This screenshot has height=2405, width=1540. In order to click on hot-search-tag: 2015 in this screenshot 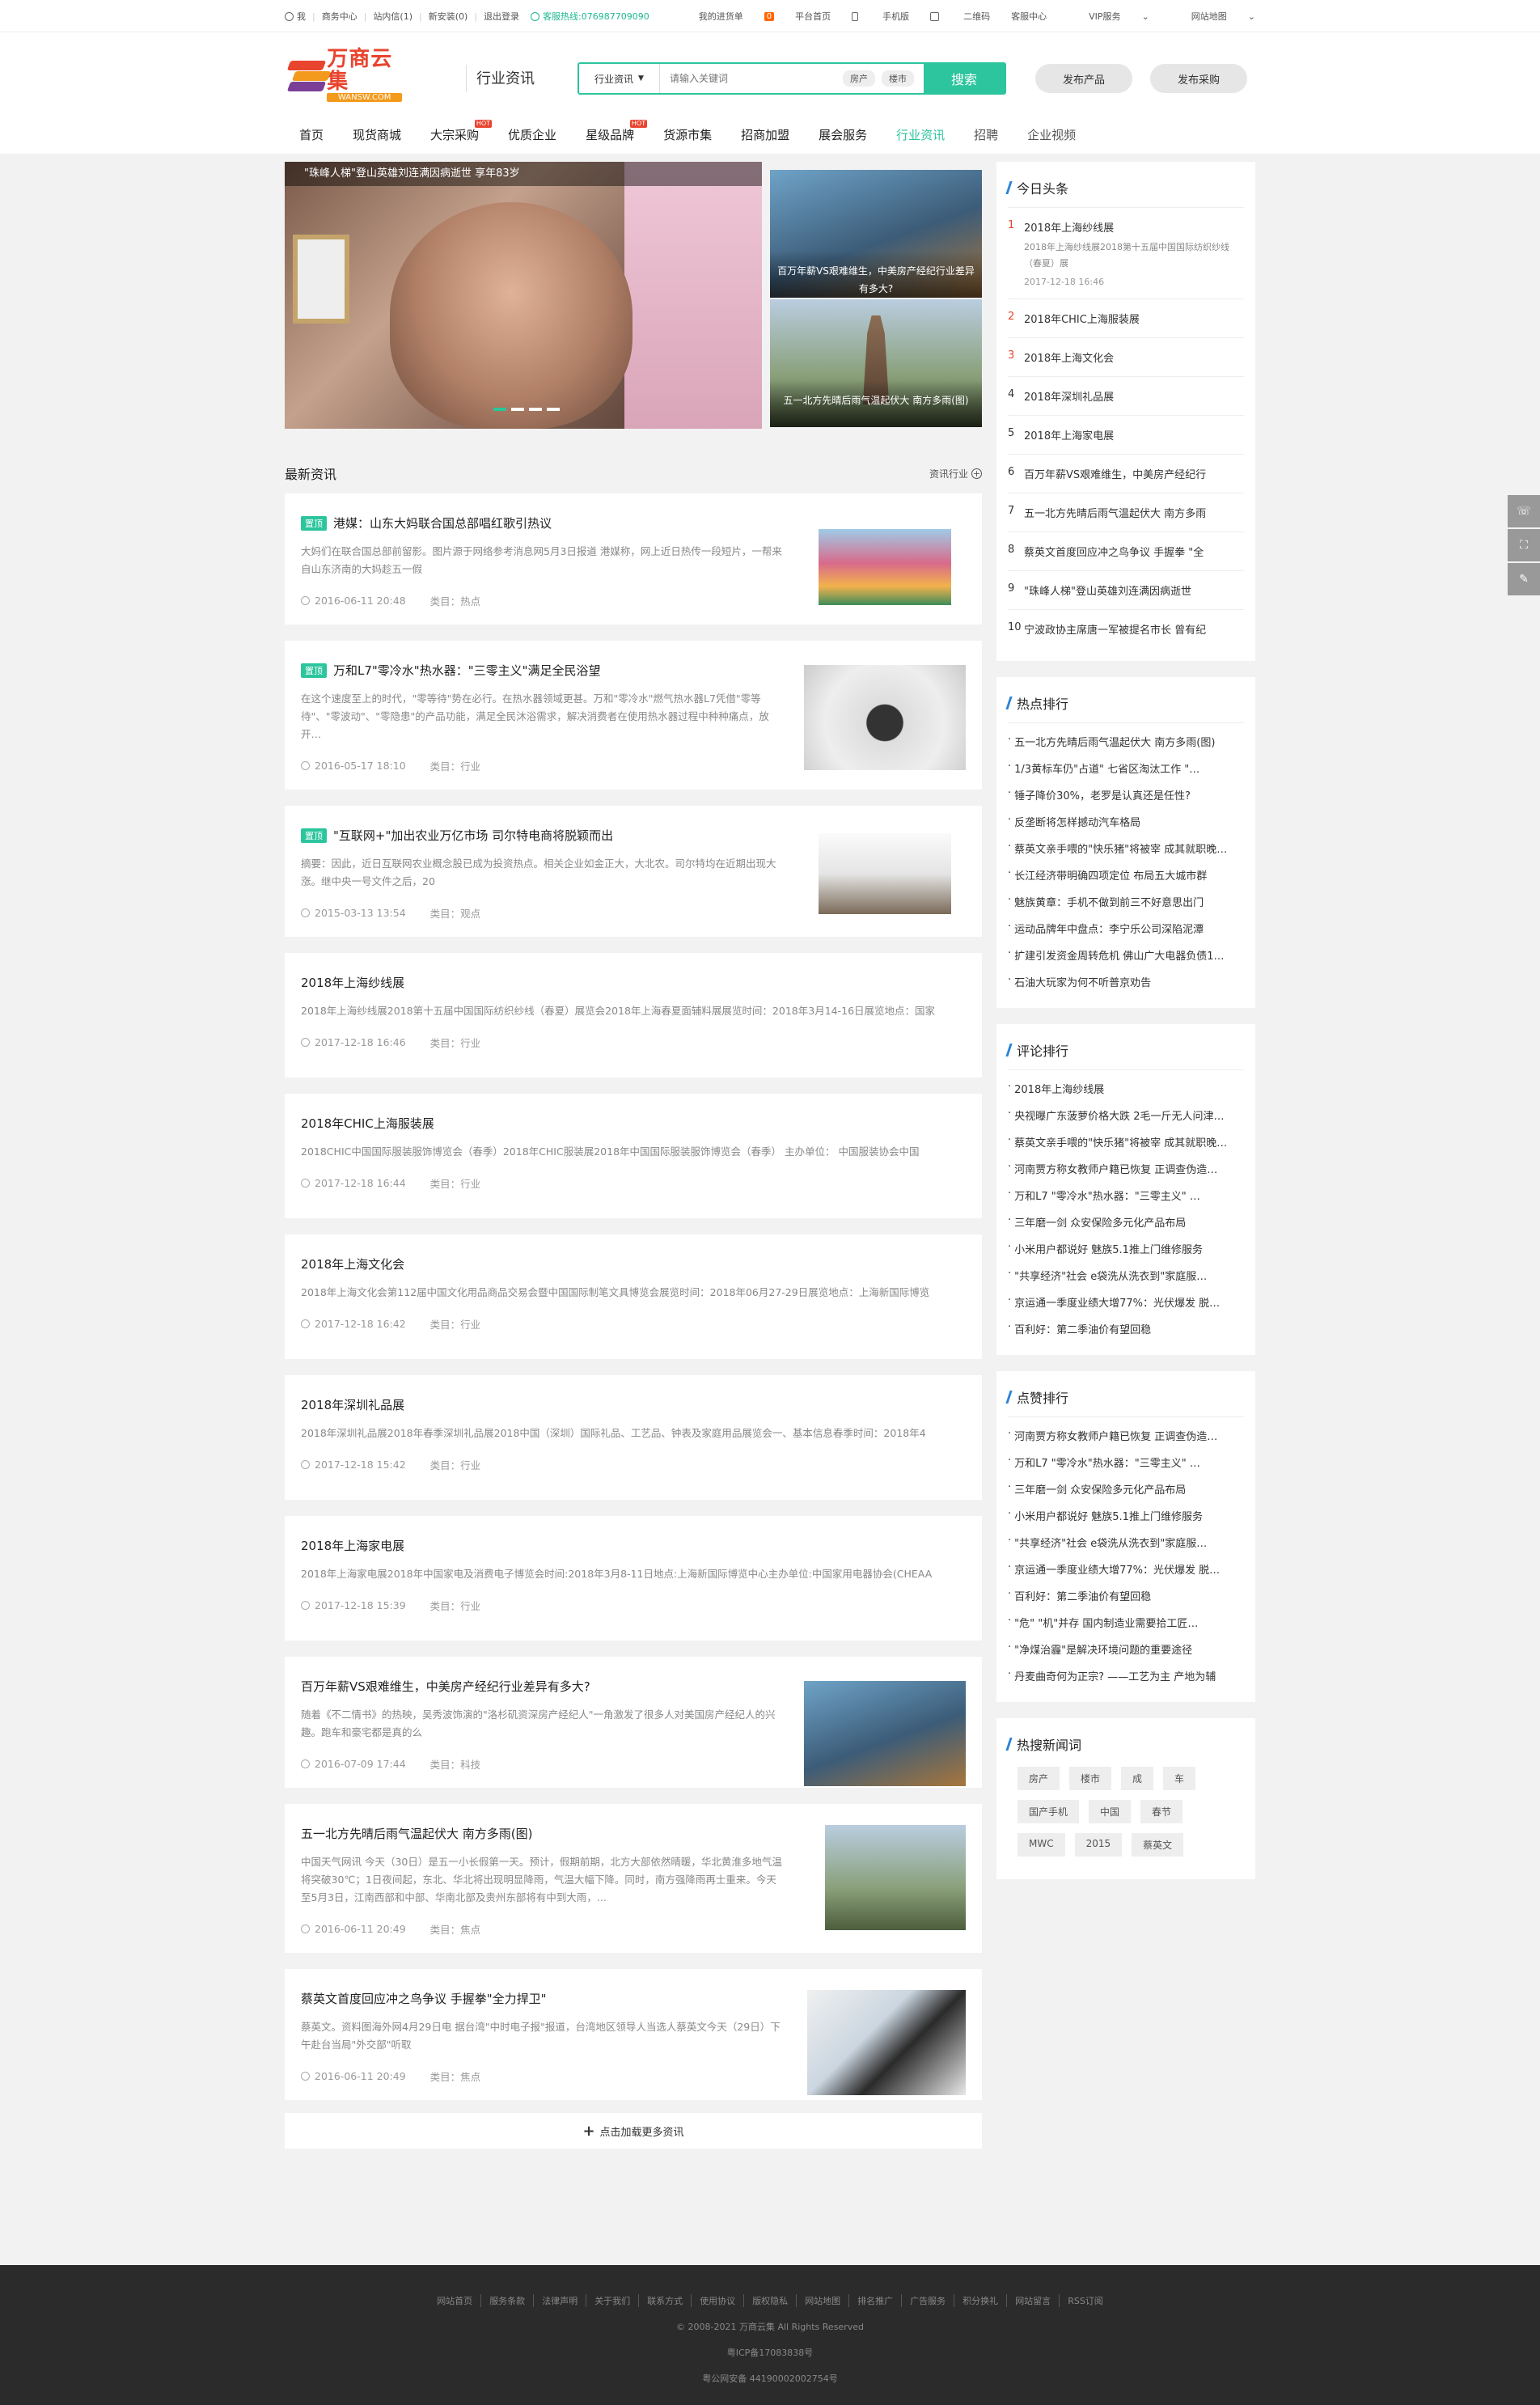, I will do `click(1098, 1845)`.